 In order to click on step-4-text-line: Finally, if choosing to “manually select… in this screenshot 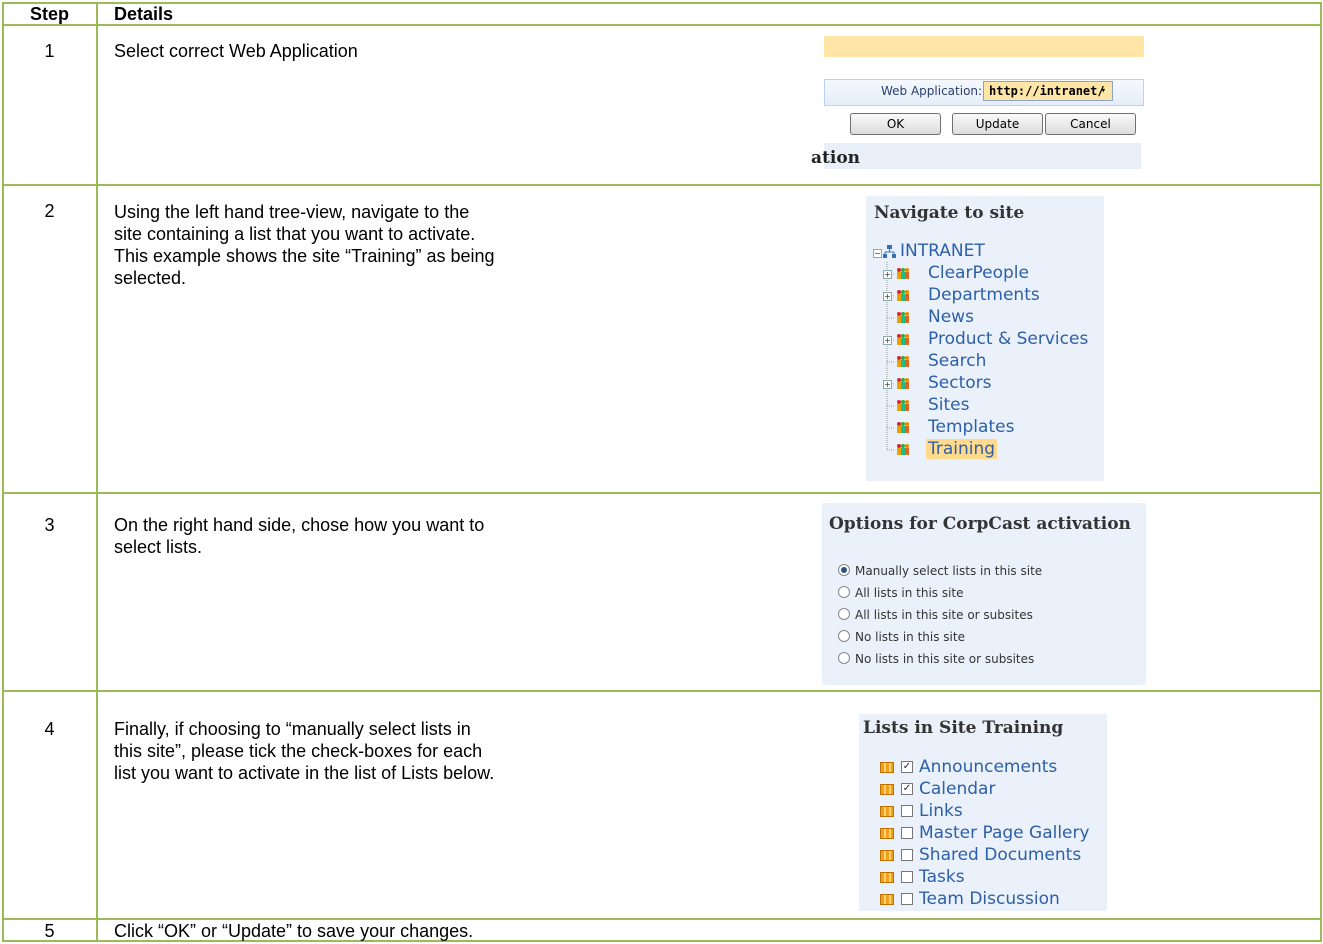, I will do `click(292, 729)`.